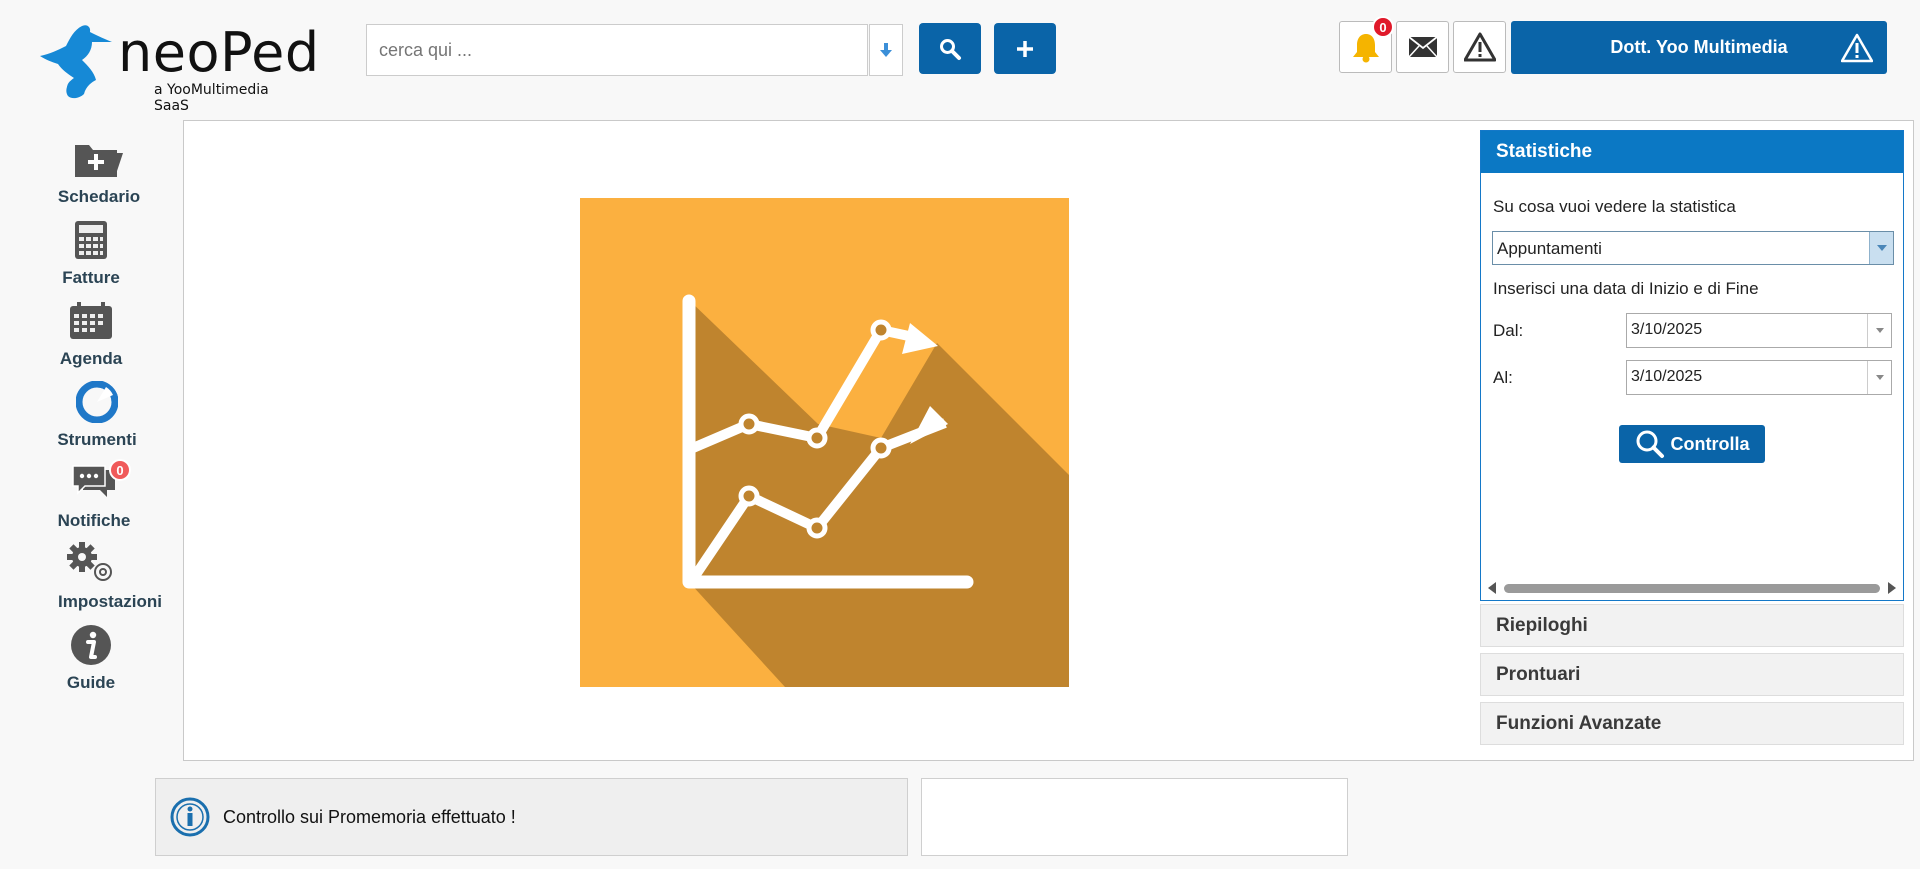 The height and width of the screenshot is (869, 1920). I want to click on accordion-label: Prontuari, so click(1538, 674).